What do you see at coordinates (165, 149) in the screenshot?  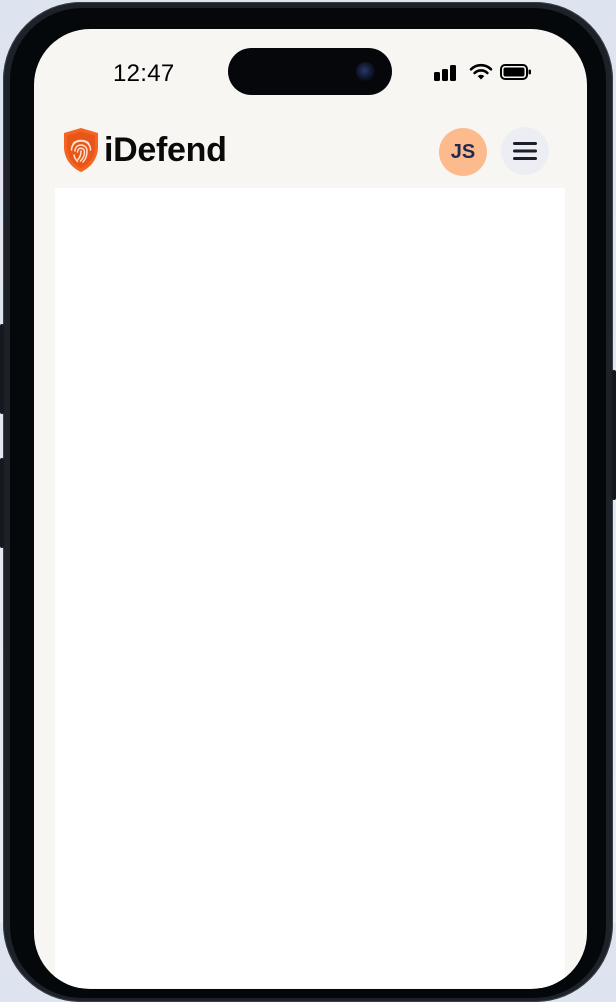 I see `logo-text: iDefend` at bounding box center [165, 149].